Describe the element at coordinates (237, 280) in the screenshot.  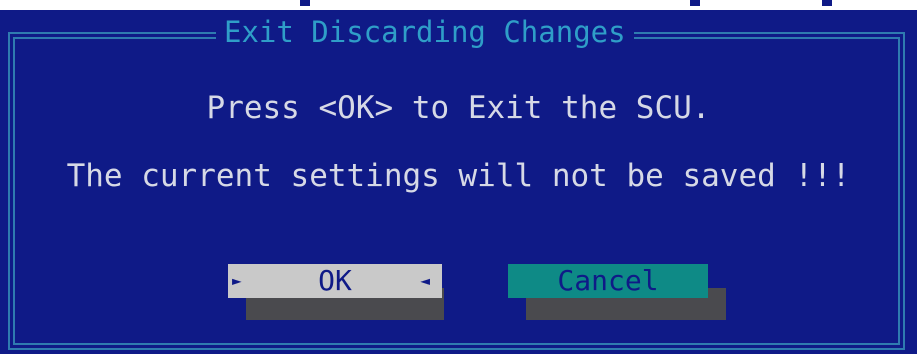
I see `triangle-right-icon: ►` at that location.